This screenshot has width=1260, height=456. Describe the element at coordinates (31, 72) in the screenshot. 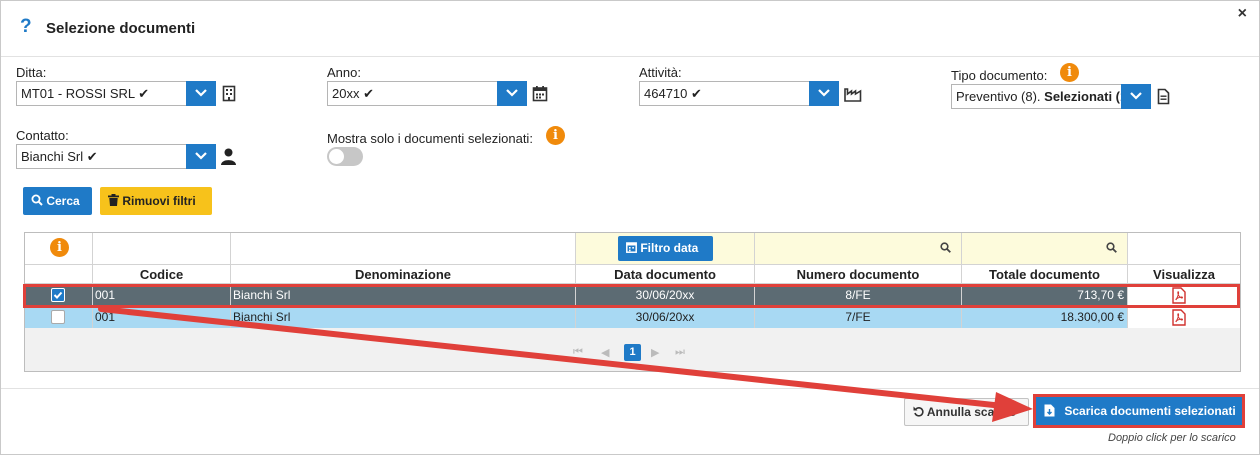

I see `ditta-label: Ditta:` at that location.